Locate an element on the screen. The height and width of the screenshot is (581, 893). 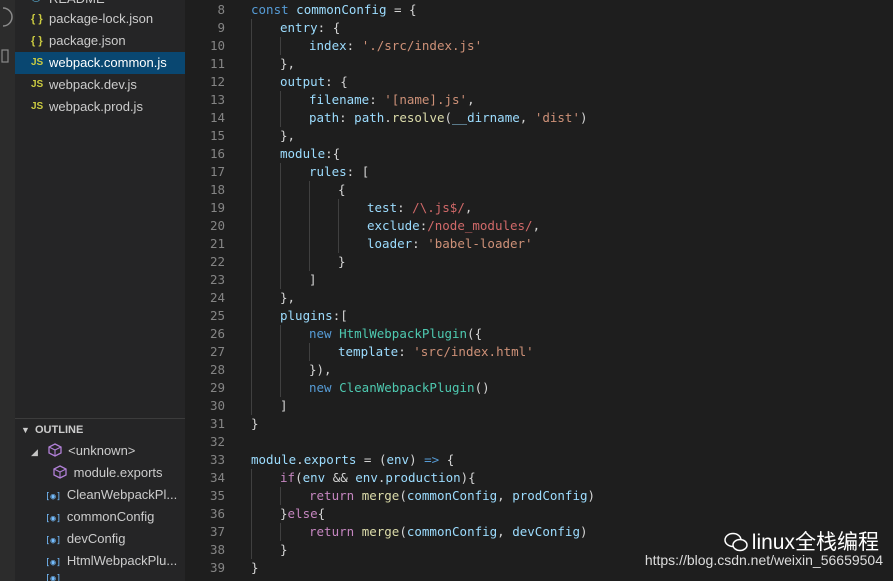
code-token: ] is located at coordinates (284, 405).